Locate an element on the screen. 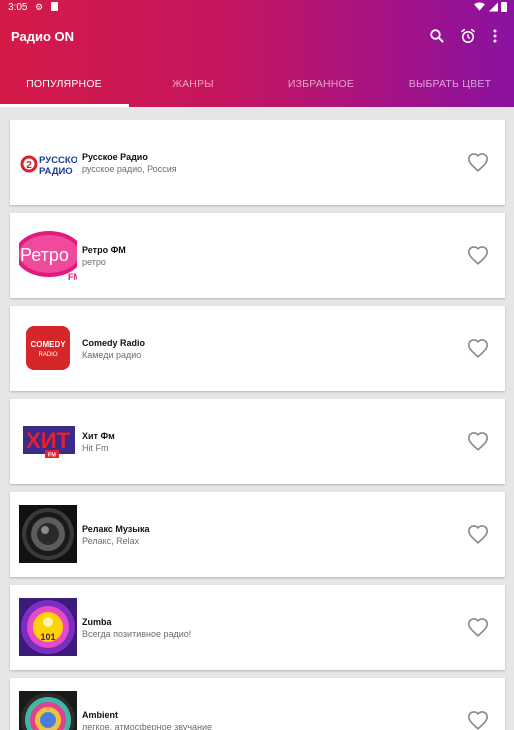 The height and width of the screenshot is (730, 514). battery-status-icon is located at coordinates (504, 7).